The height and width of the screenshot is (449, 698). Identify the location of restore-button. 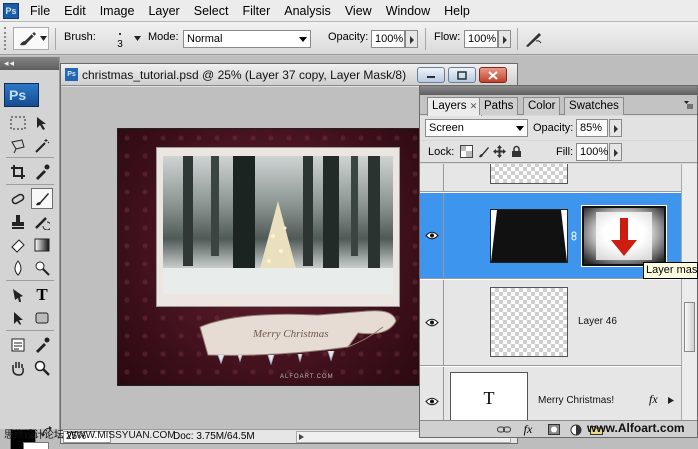
(462, 75).